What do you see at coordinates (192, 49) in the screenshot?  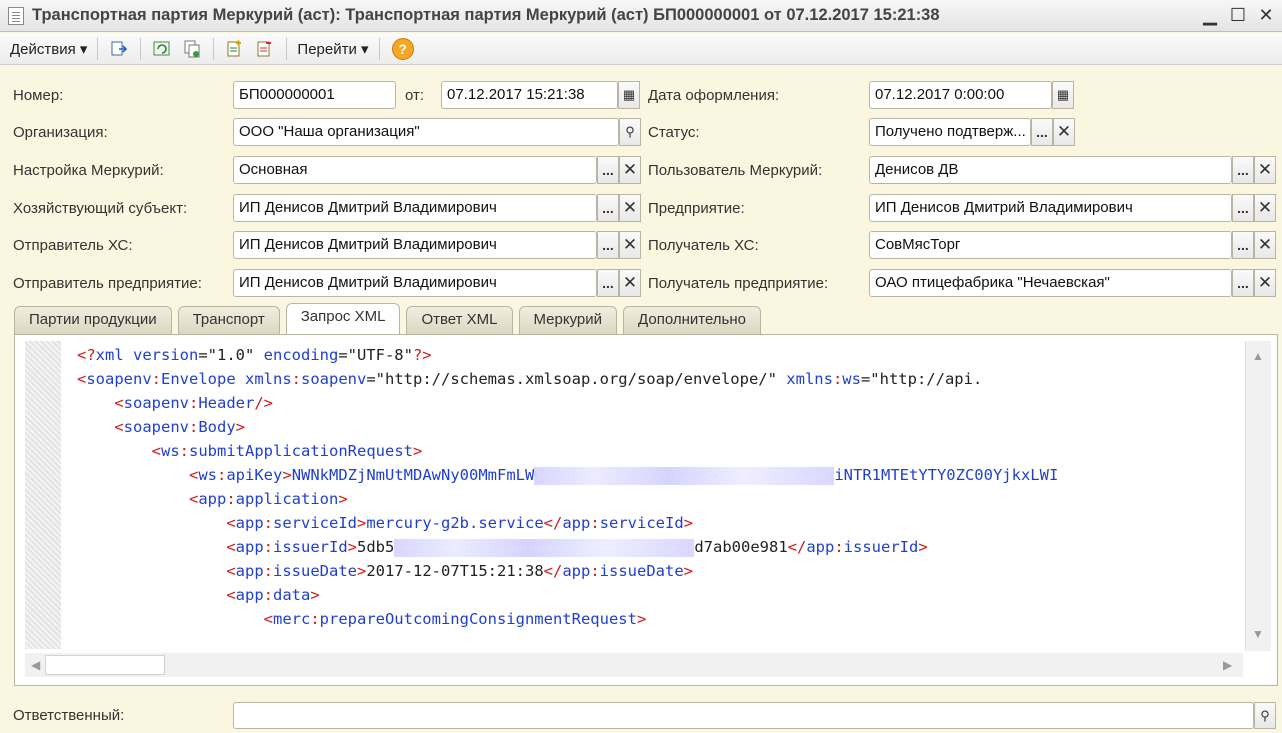 I see `copy-icon` at bounding box center [192, 49].